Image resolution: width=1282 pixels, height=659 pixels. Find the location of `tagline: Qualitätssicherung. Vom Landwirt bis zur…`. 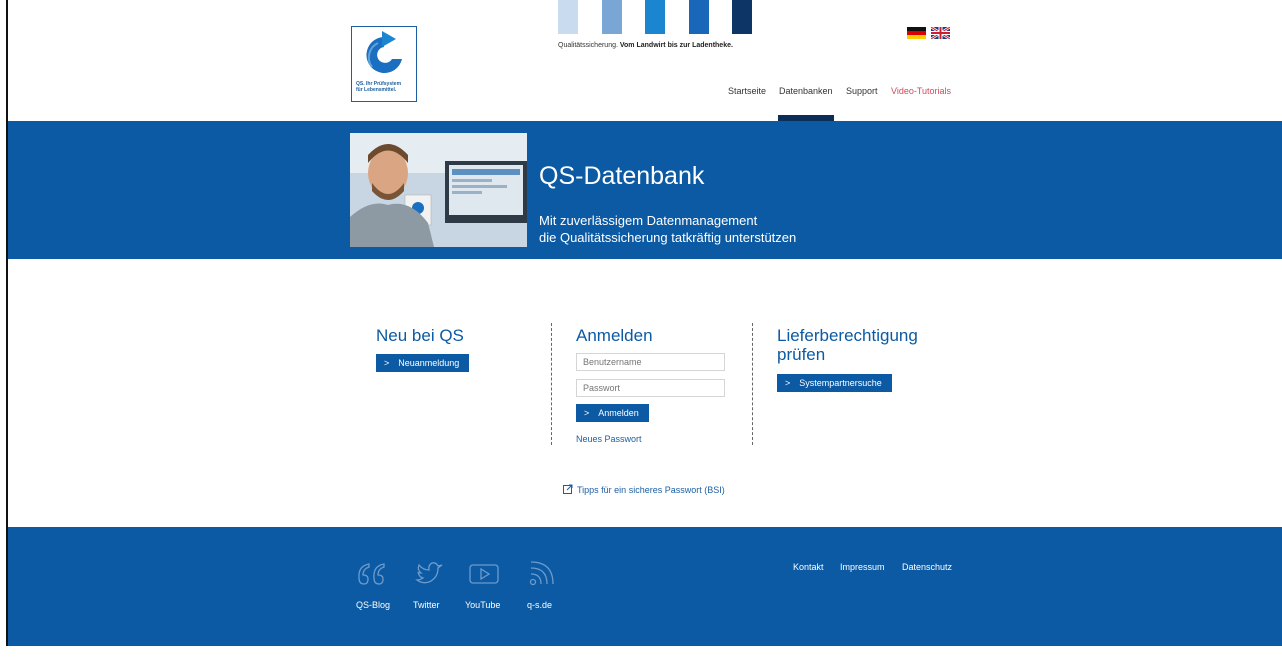

tagline: Qualitätssicherung. Vom Landwirt bis zur… is located at coordinates (645, 45).